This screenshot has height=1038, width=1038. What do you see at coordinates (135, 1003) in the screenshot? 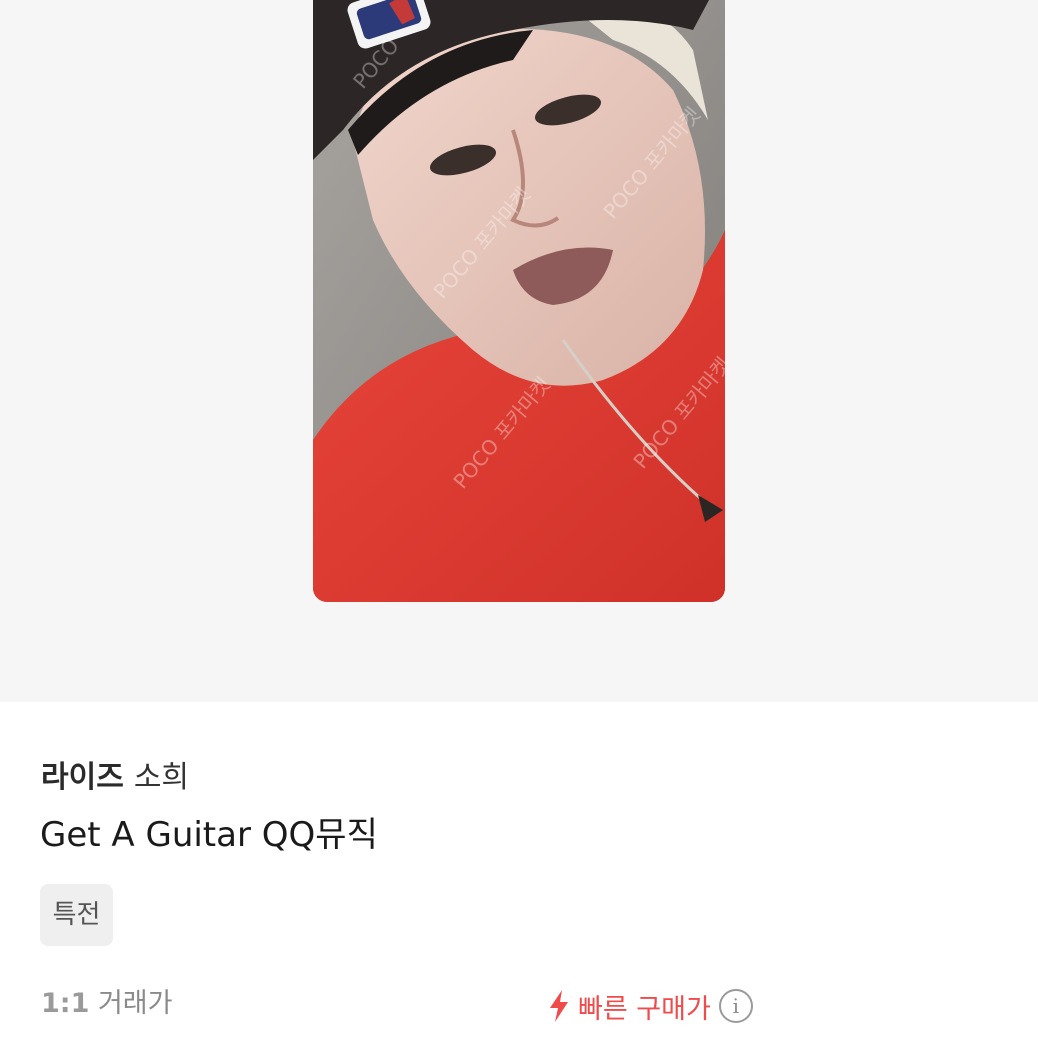
I see `trade-price-text: 거래가` at bounding box center [135, 1003].